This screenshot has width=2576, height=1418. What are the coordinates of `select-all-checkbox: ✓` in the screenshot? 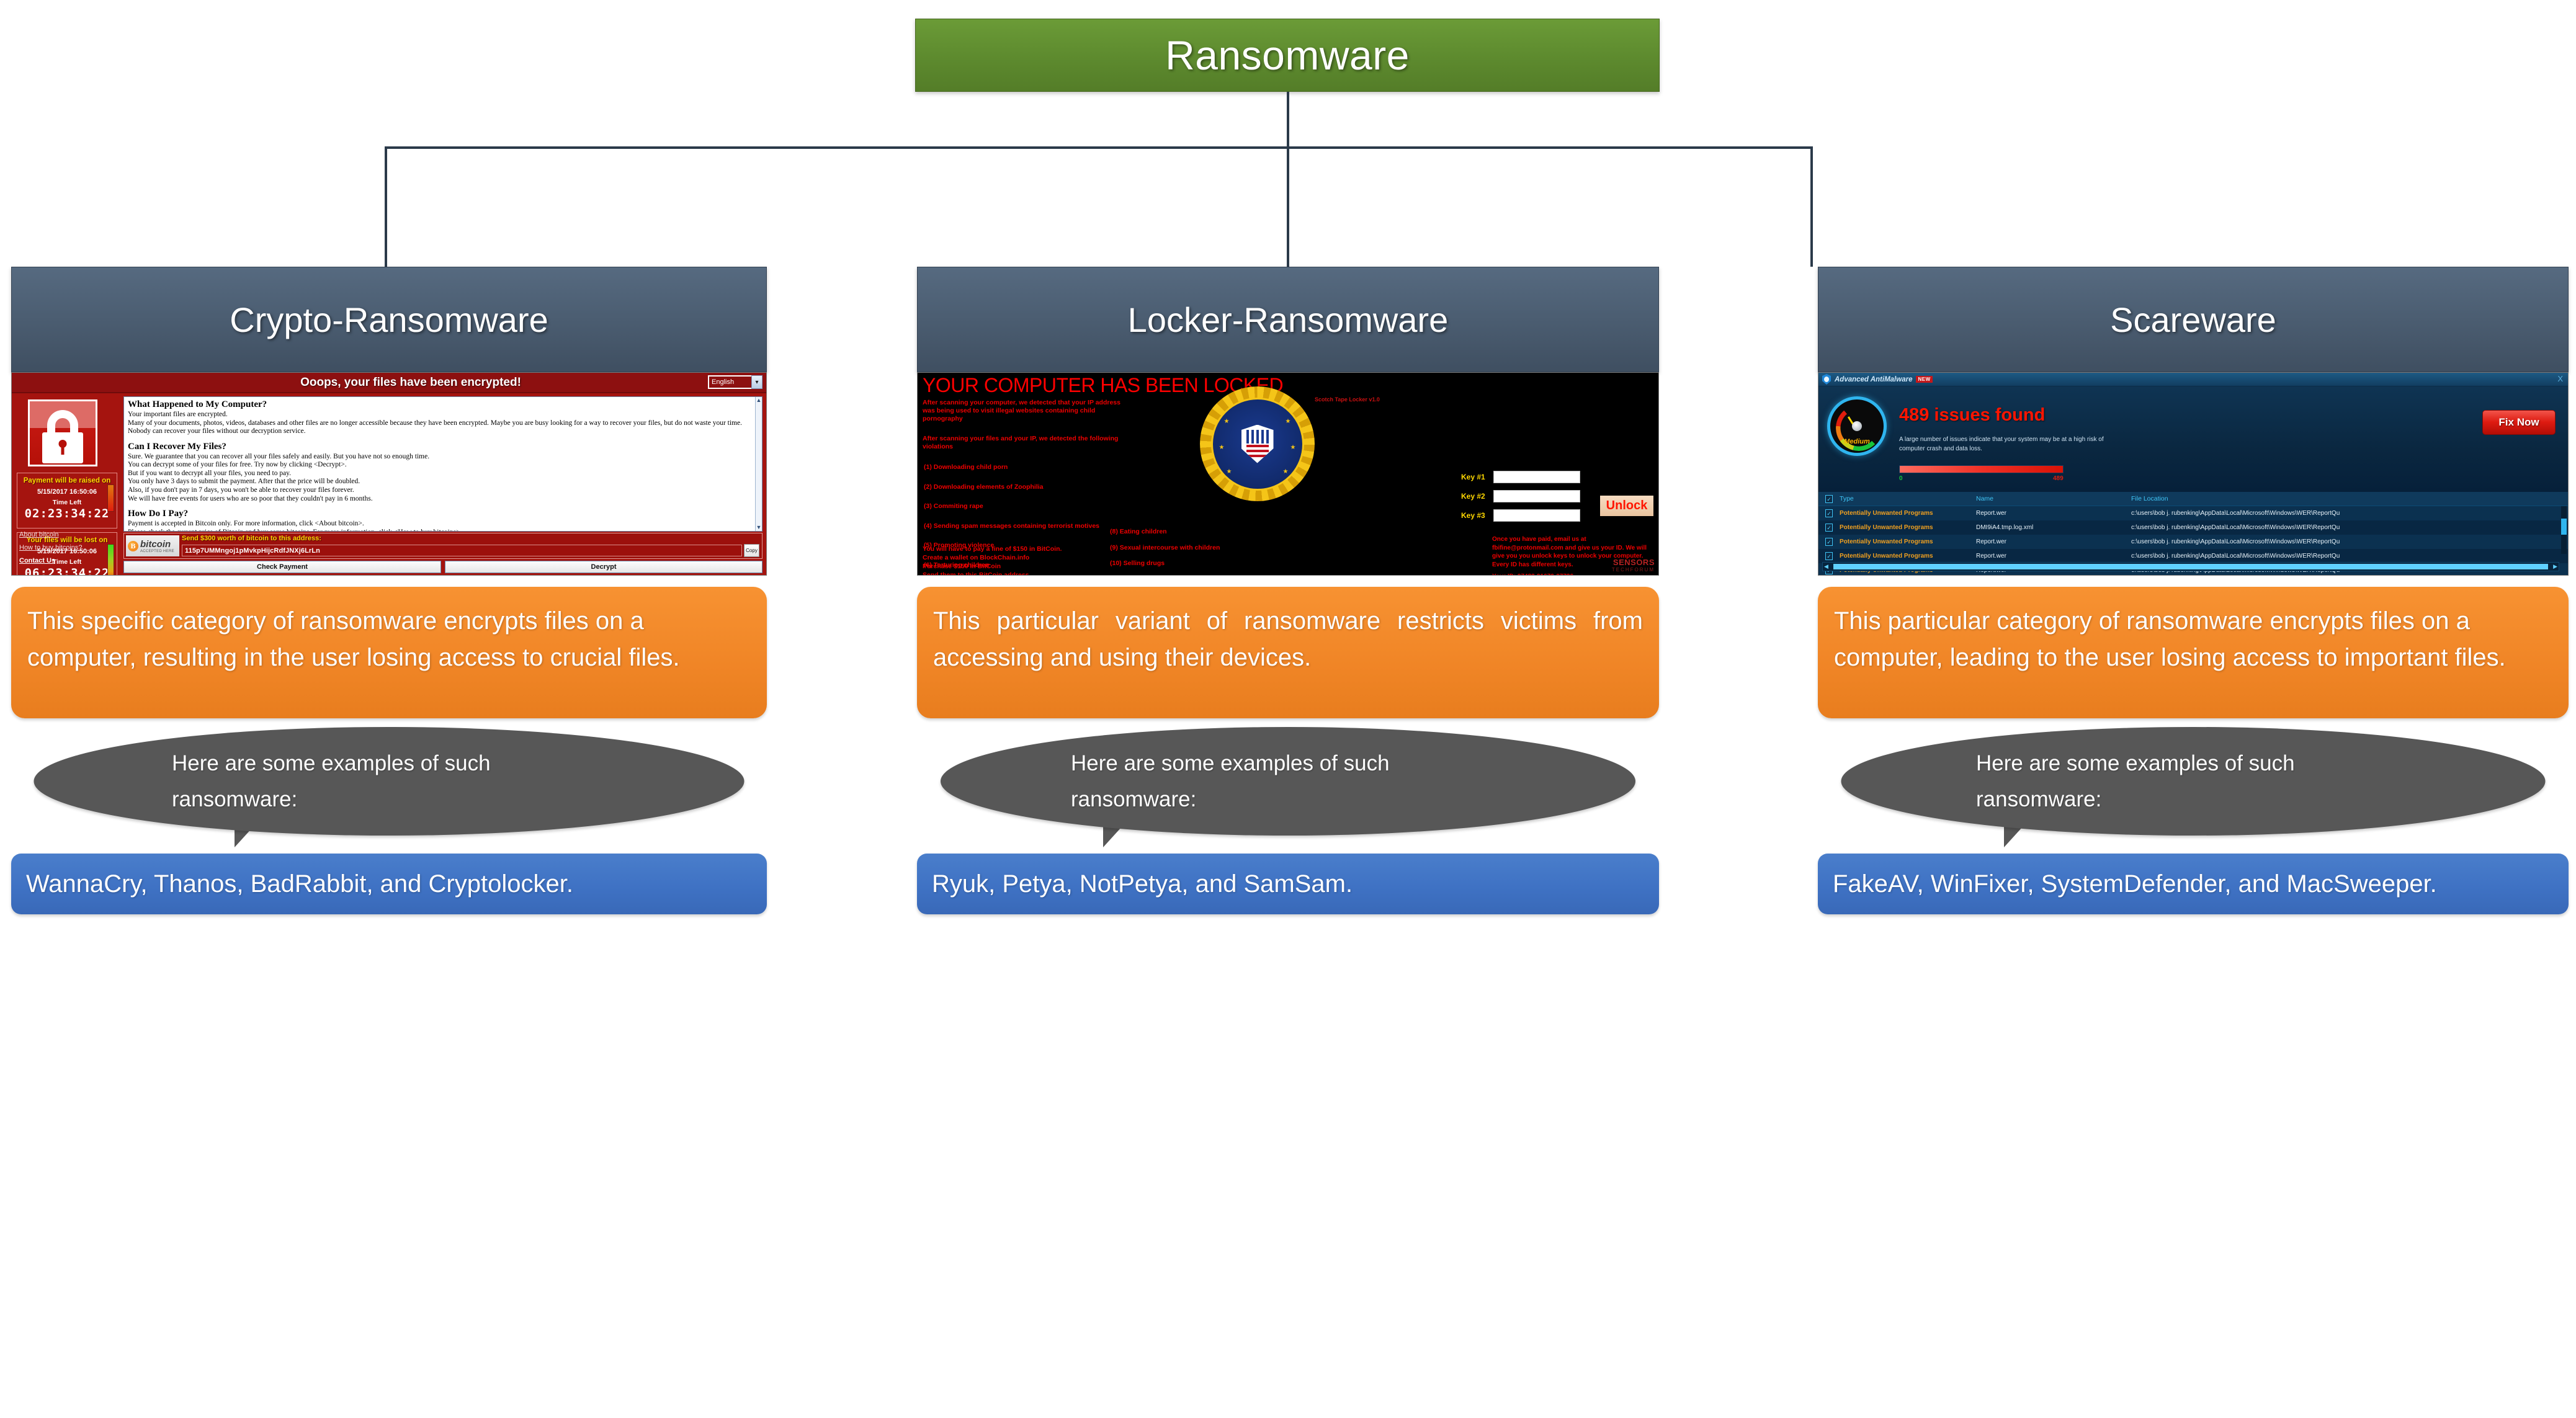 It's located at (1829, 498).